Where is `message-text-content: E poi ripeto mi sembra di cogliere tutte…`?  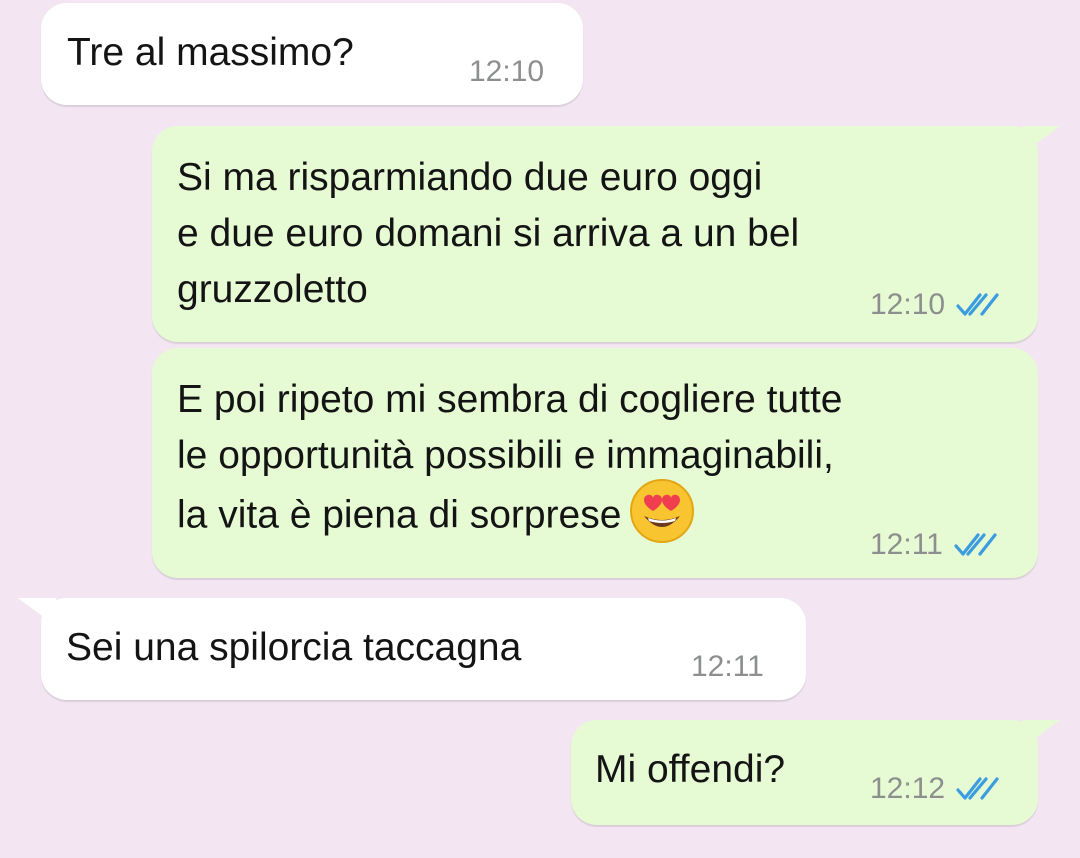 message-text-content: E poi ripeto mi sembra di cogliere tutte… is located at coordinates (510, 457).